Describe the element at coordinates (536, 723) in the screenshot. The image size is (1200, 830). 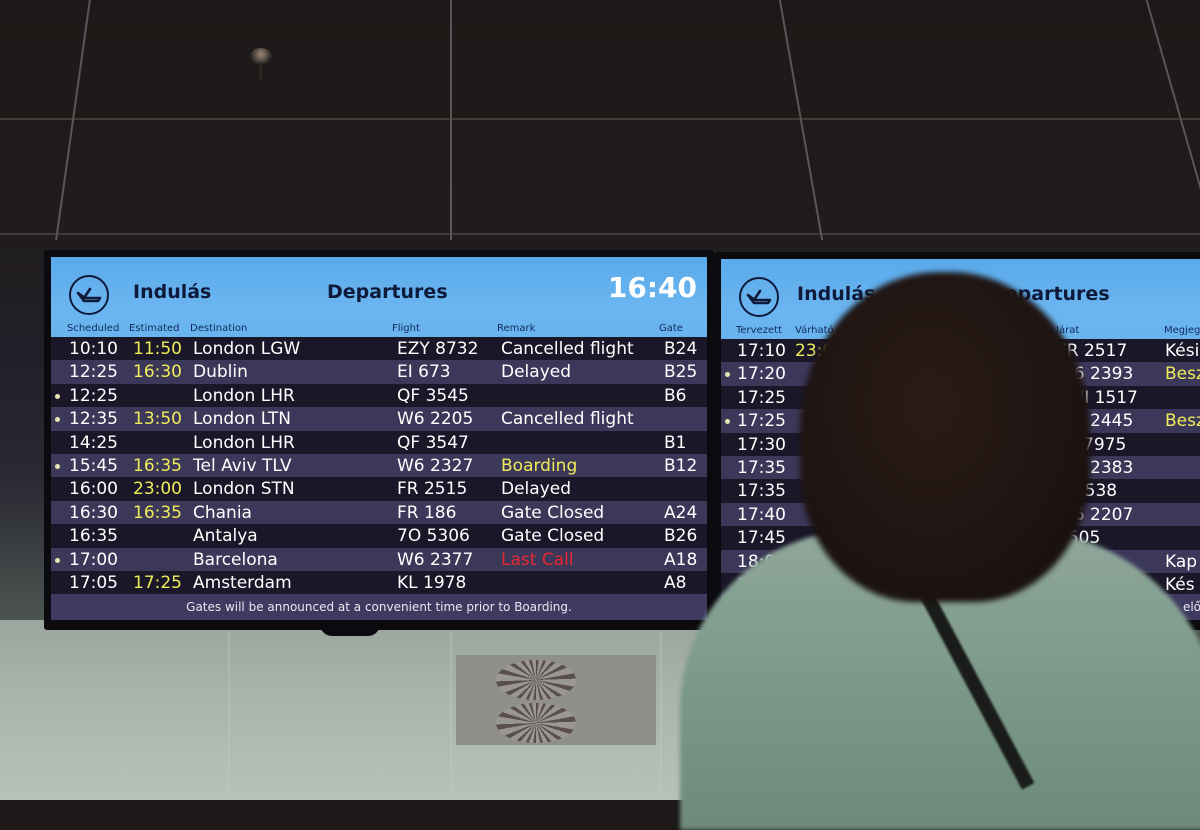
I see `vent-diffuser` at that location.